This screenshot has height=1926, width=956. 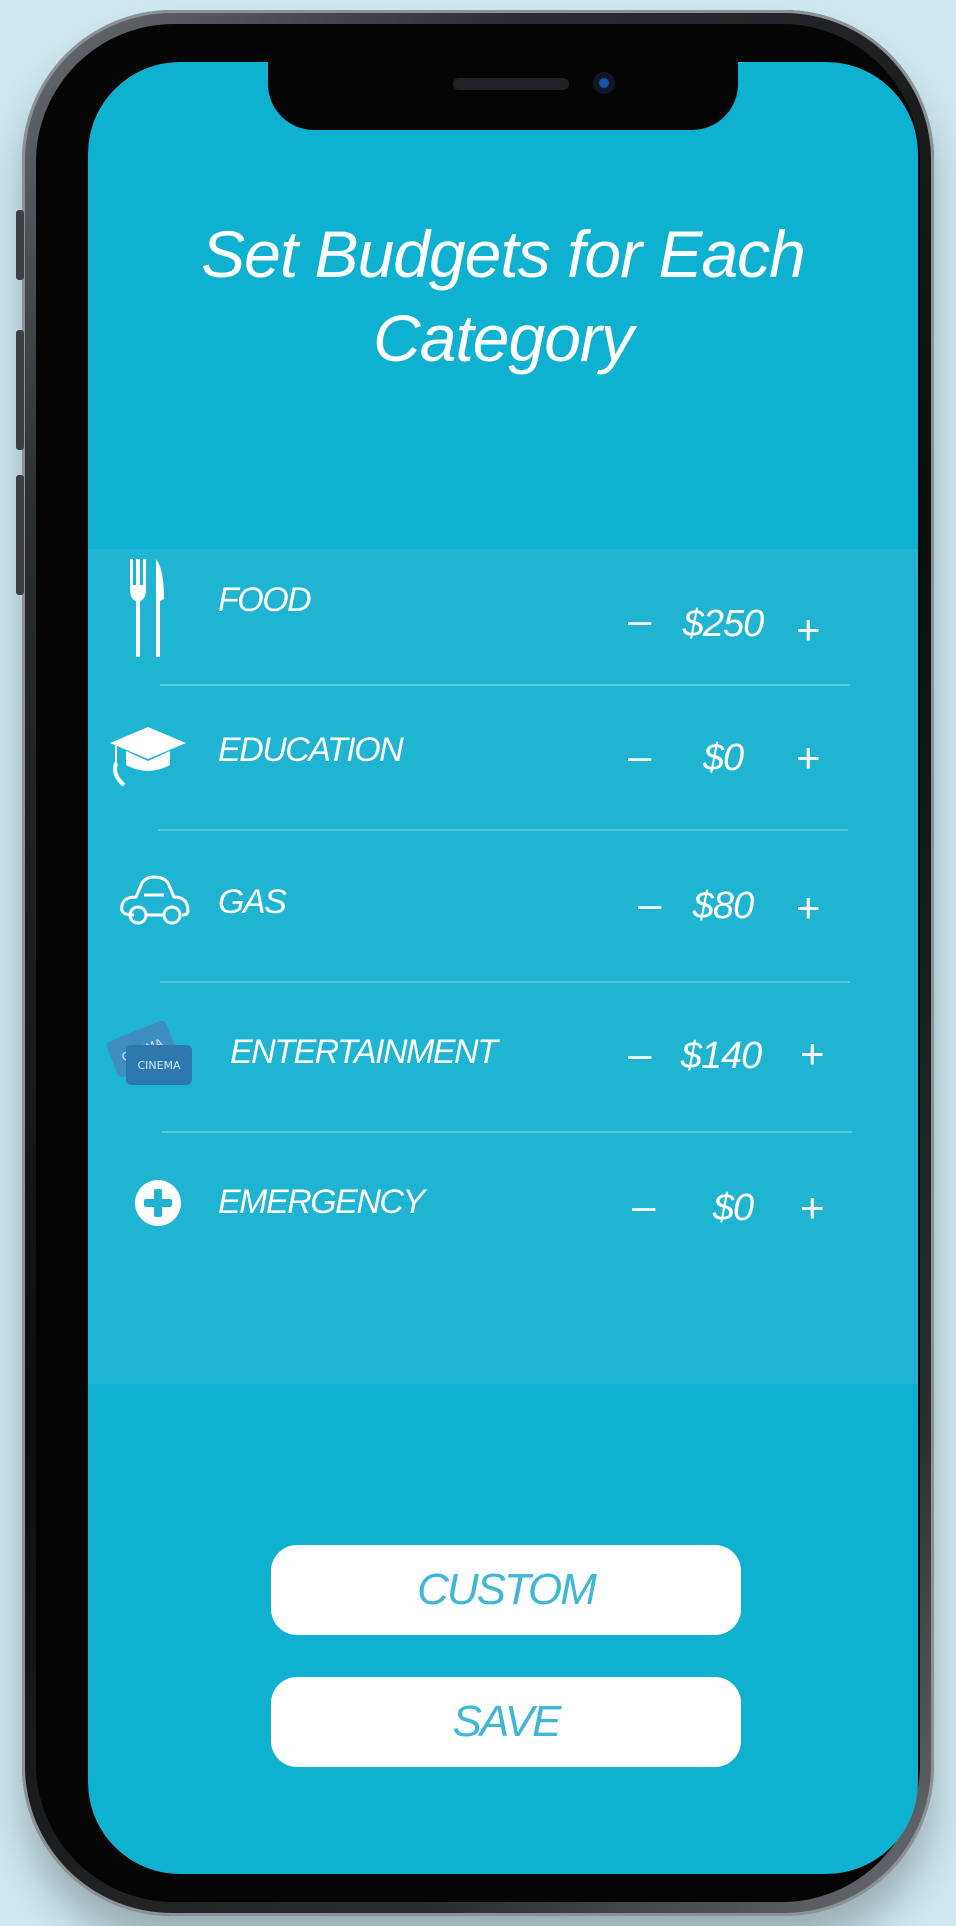 What do you see at coordinates (733, 1208) in the screenshot?
I see `amount-emergency: $0` at bounding box center [733, 1208].